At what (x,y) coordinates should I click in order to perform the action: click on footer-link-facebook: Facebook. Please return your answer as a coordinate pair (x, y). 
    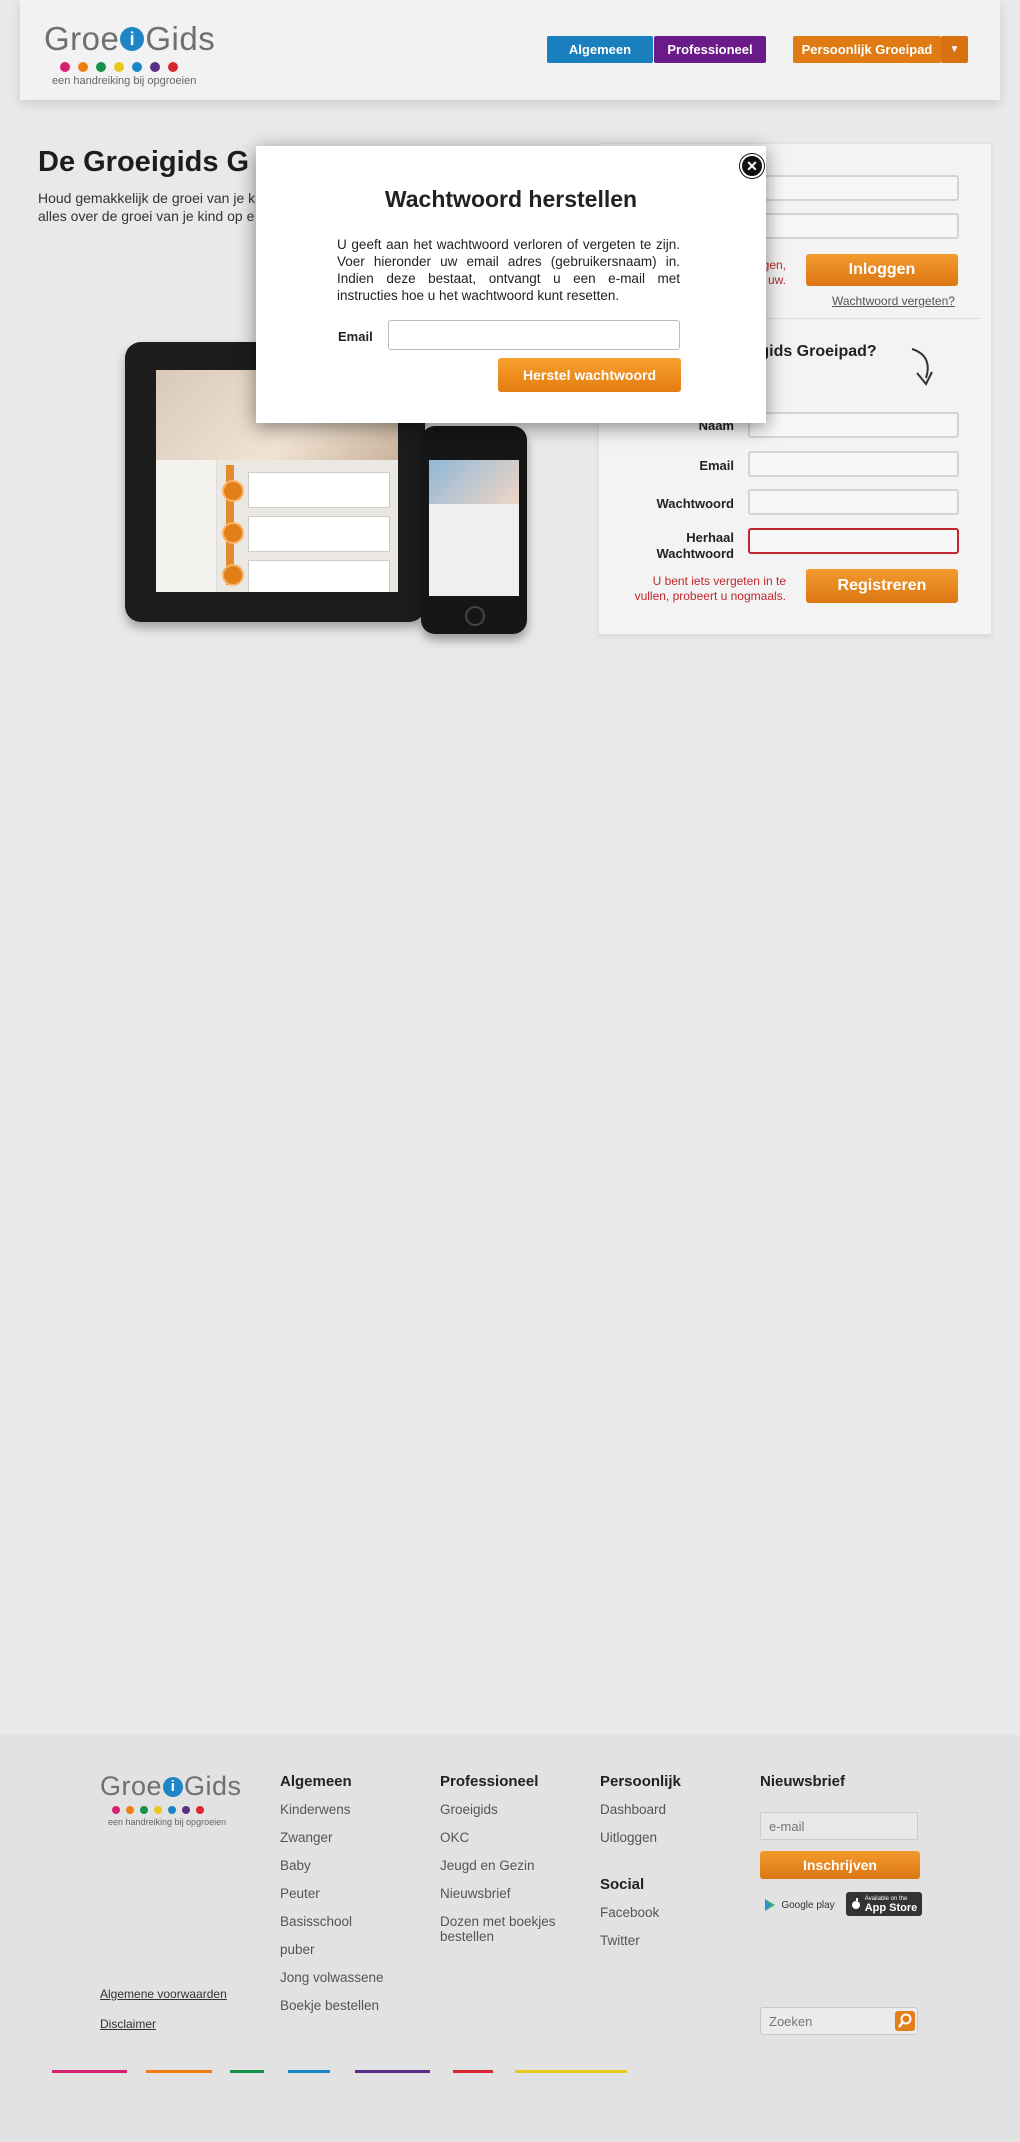
    Looking at the image, I should click on (640, 1912).